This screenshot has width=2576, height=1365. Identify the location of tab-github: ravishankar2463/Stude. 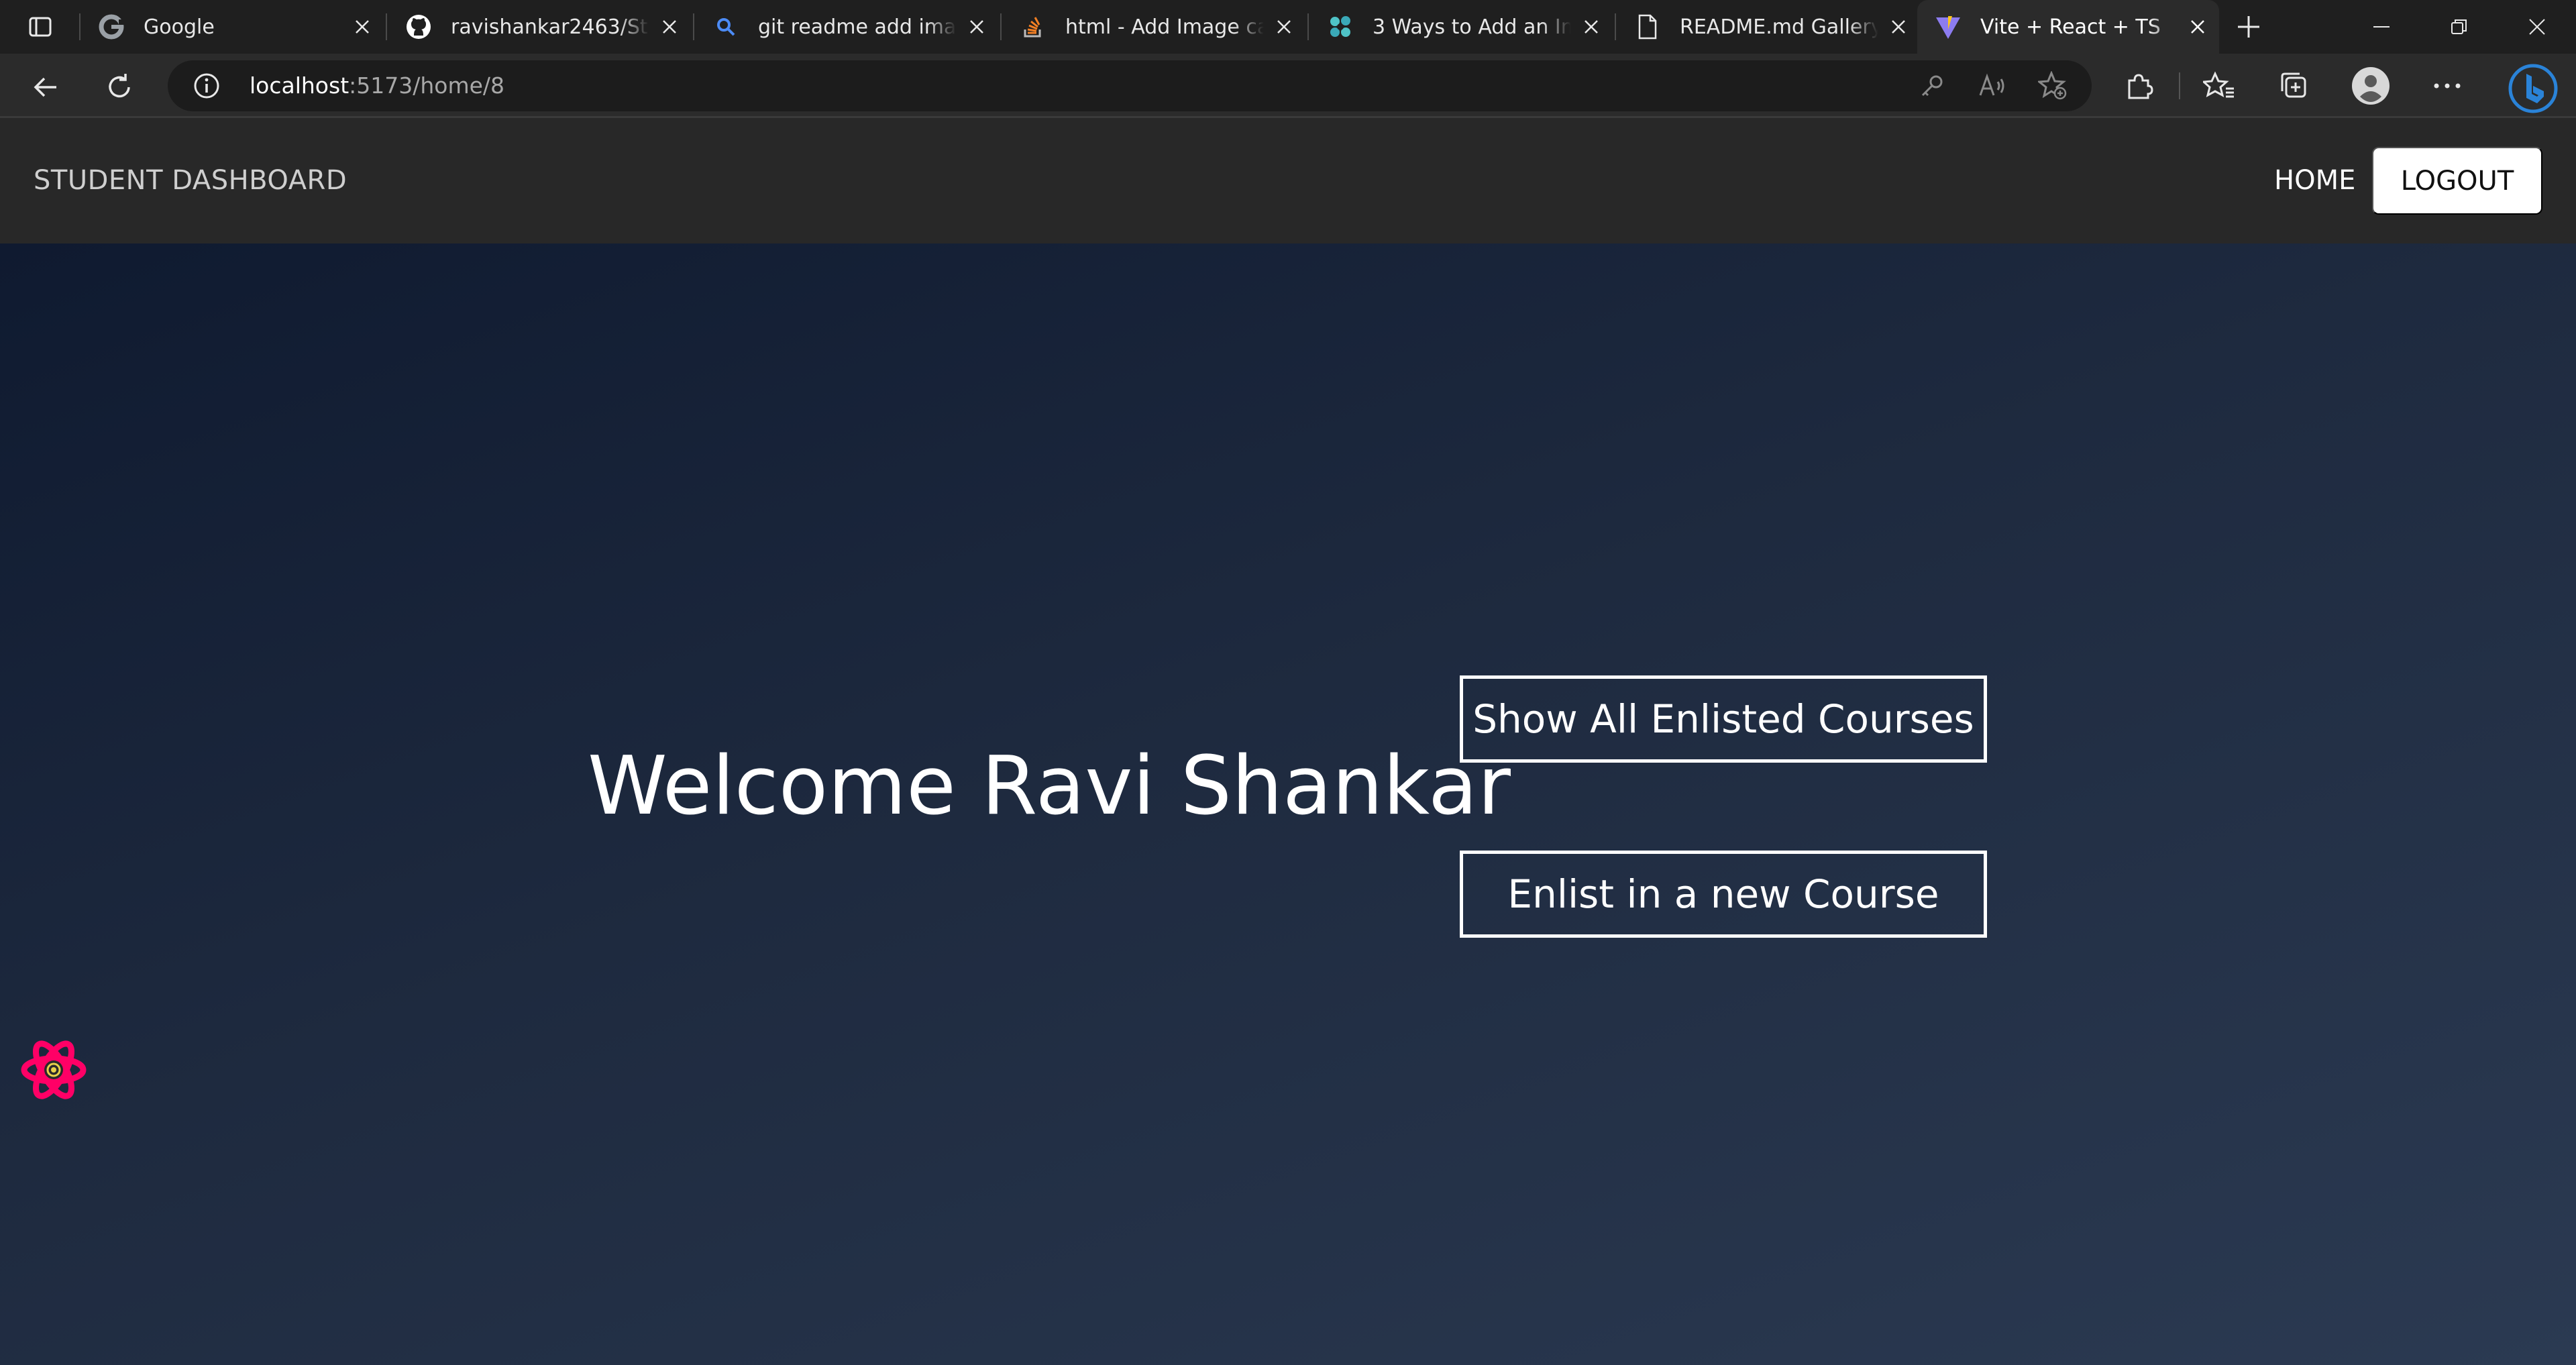
(539, 27).